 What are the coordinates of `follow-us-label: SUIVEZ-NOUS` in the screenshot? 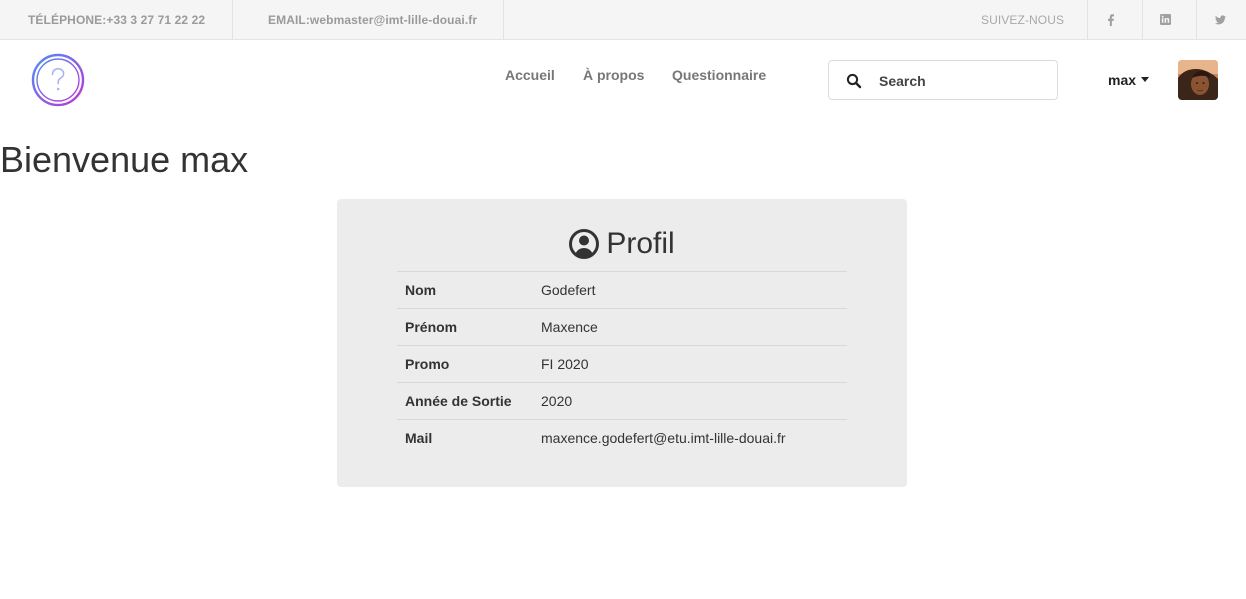 It's located at (1023, 19).